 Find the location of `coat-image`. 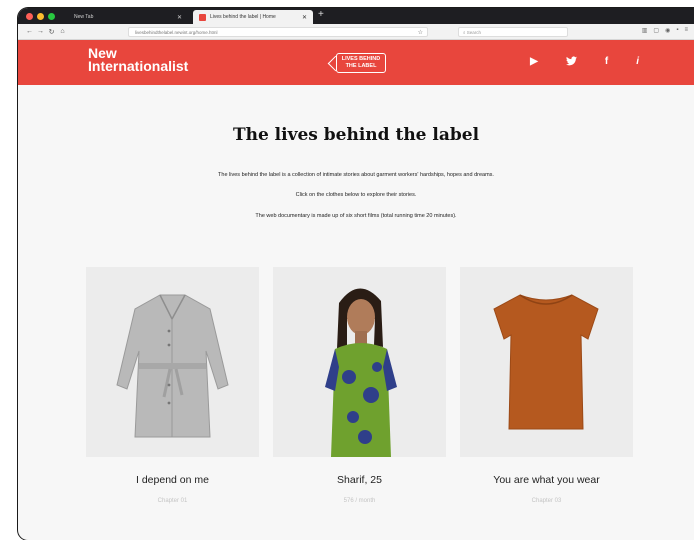

coat-image is located at coordinates (172, 362).